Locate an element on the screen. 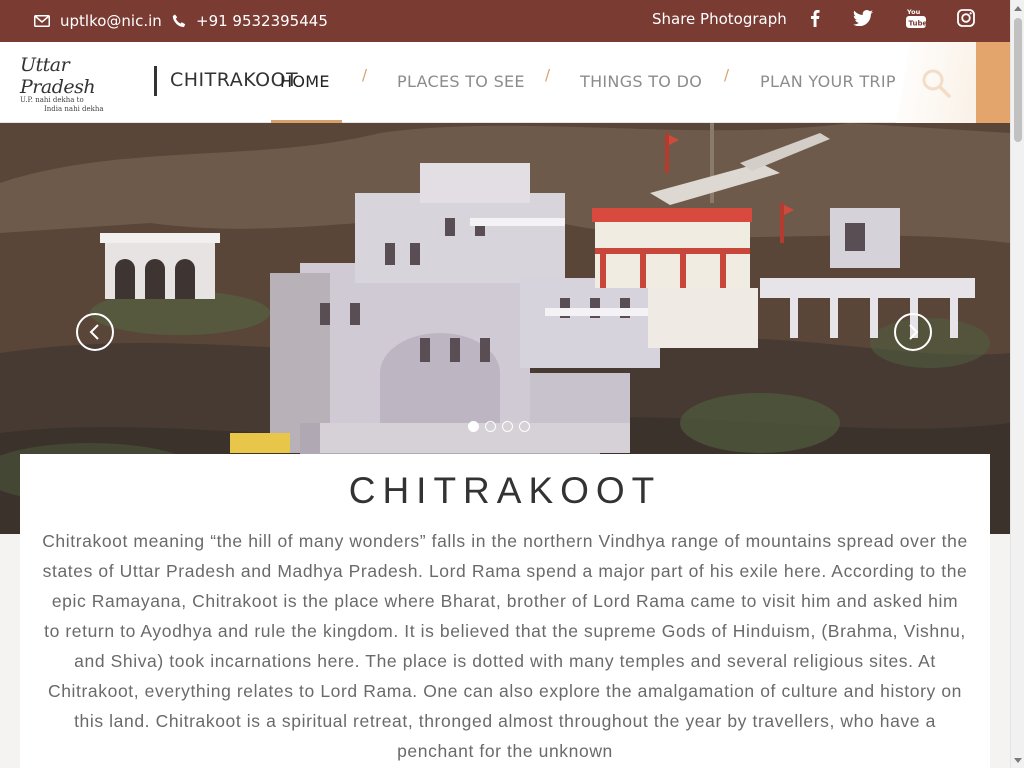 This screenshot has height=768, width=1024. facebook-icon is located at coordinates (815, 18).